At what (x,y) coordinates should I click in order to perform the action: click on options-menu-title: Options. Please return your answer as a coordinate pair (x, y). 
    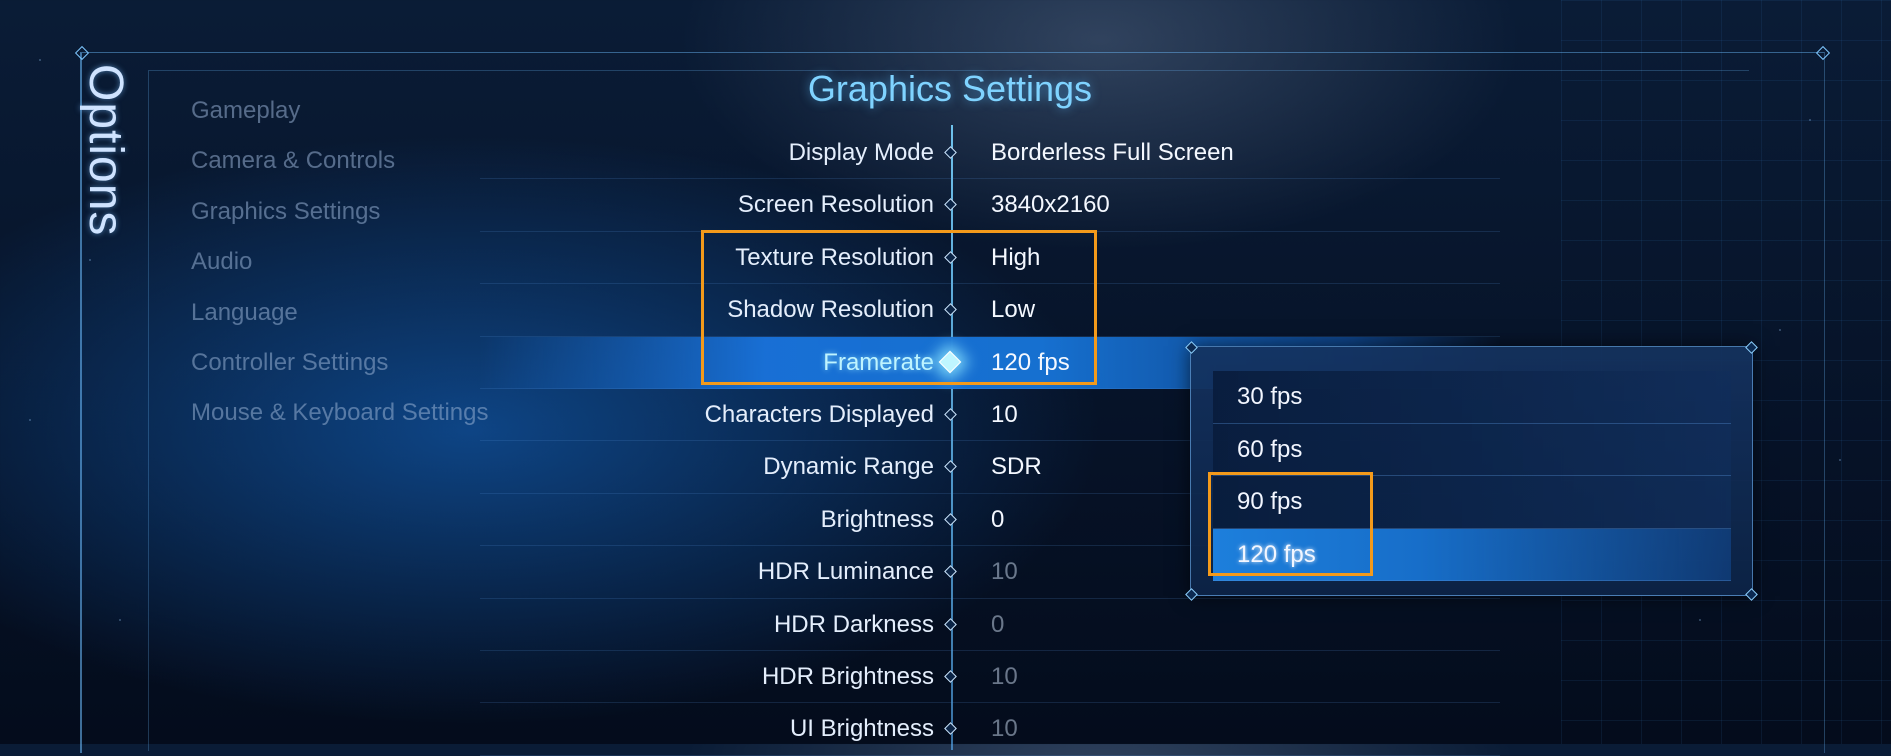
    Looking at the image, I should click on (105, 150).